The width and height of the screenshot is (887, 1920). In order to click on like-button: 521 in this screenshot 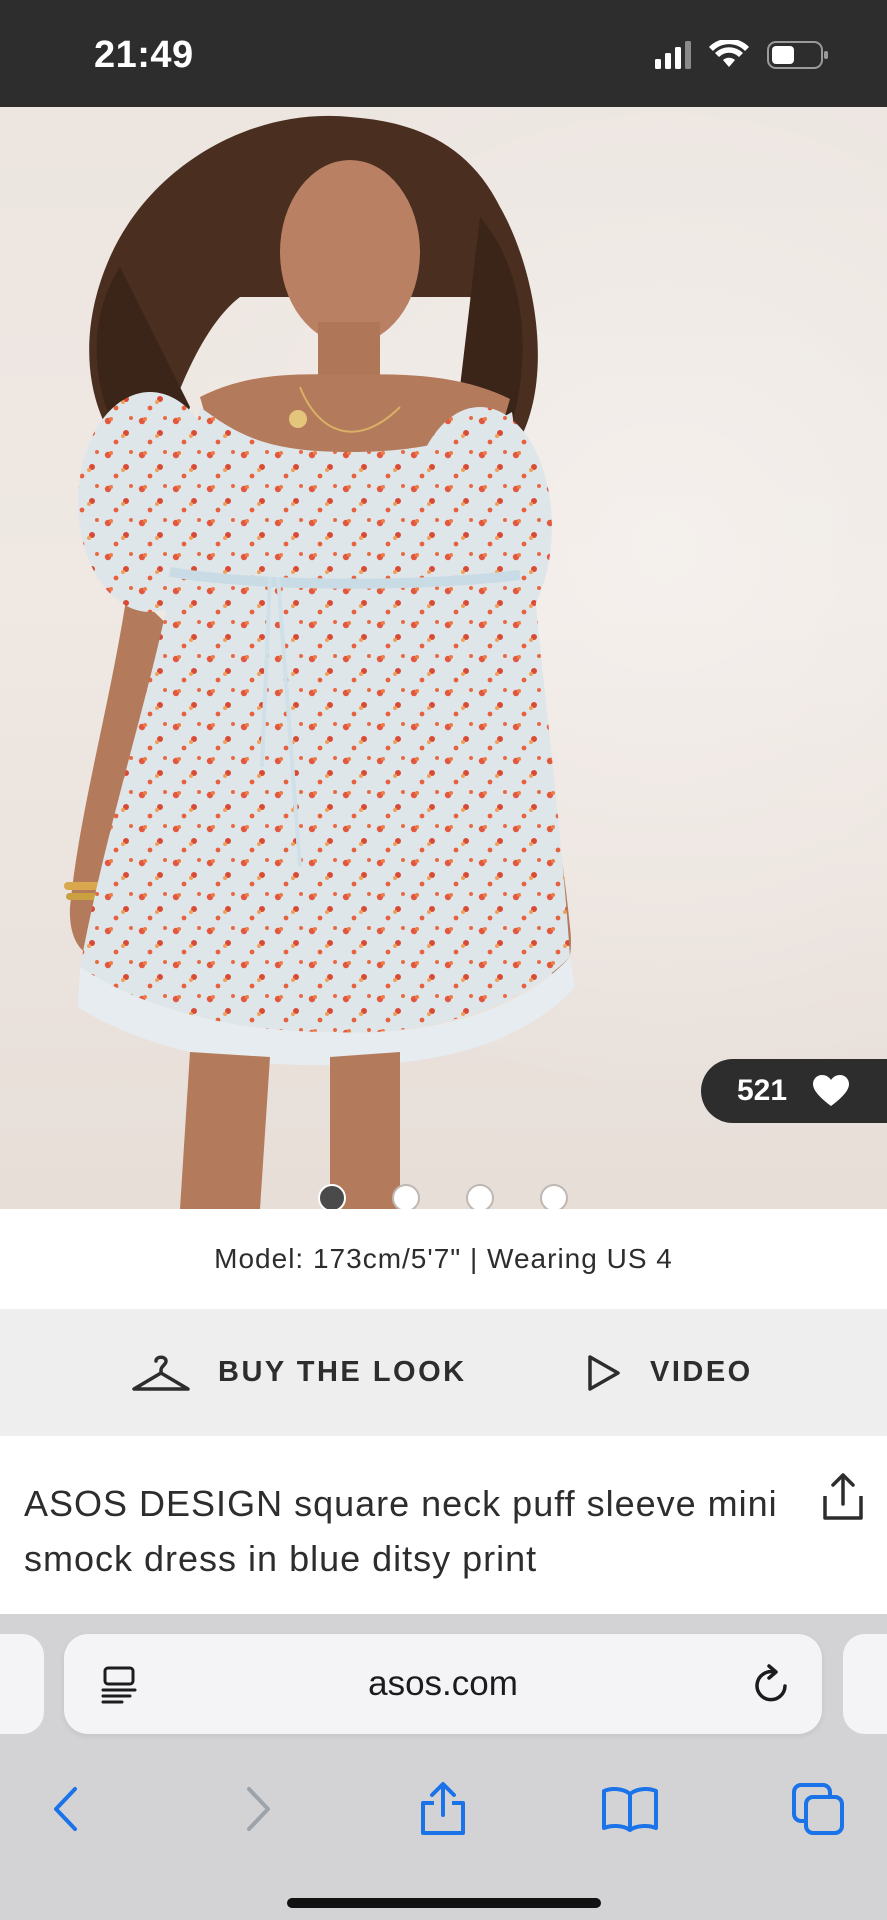, I will do `click(794, 1091)`.